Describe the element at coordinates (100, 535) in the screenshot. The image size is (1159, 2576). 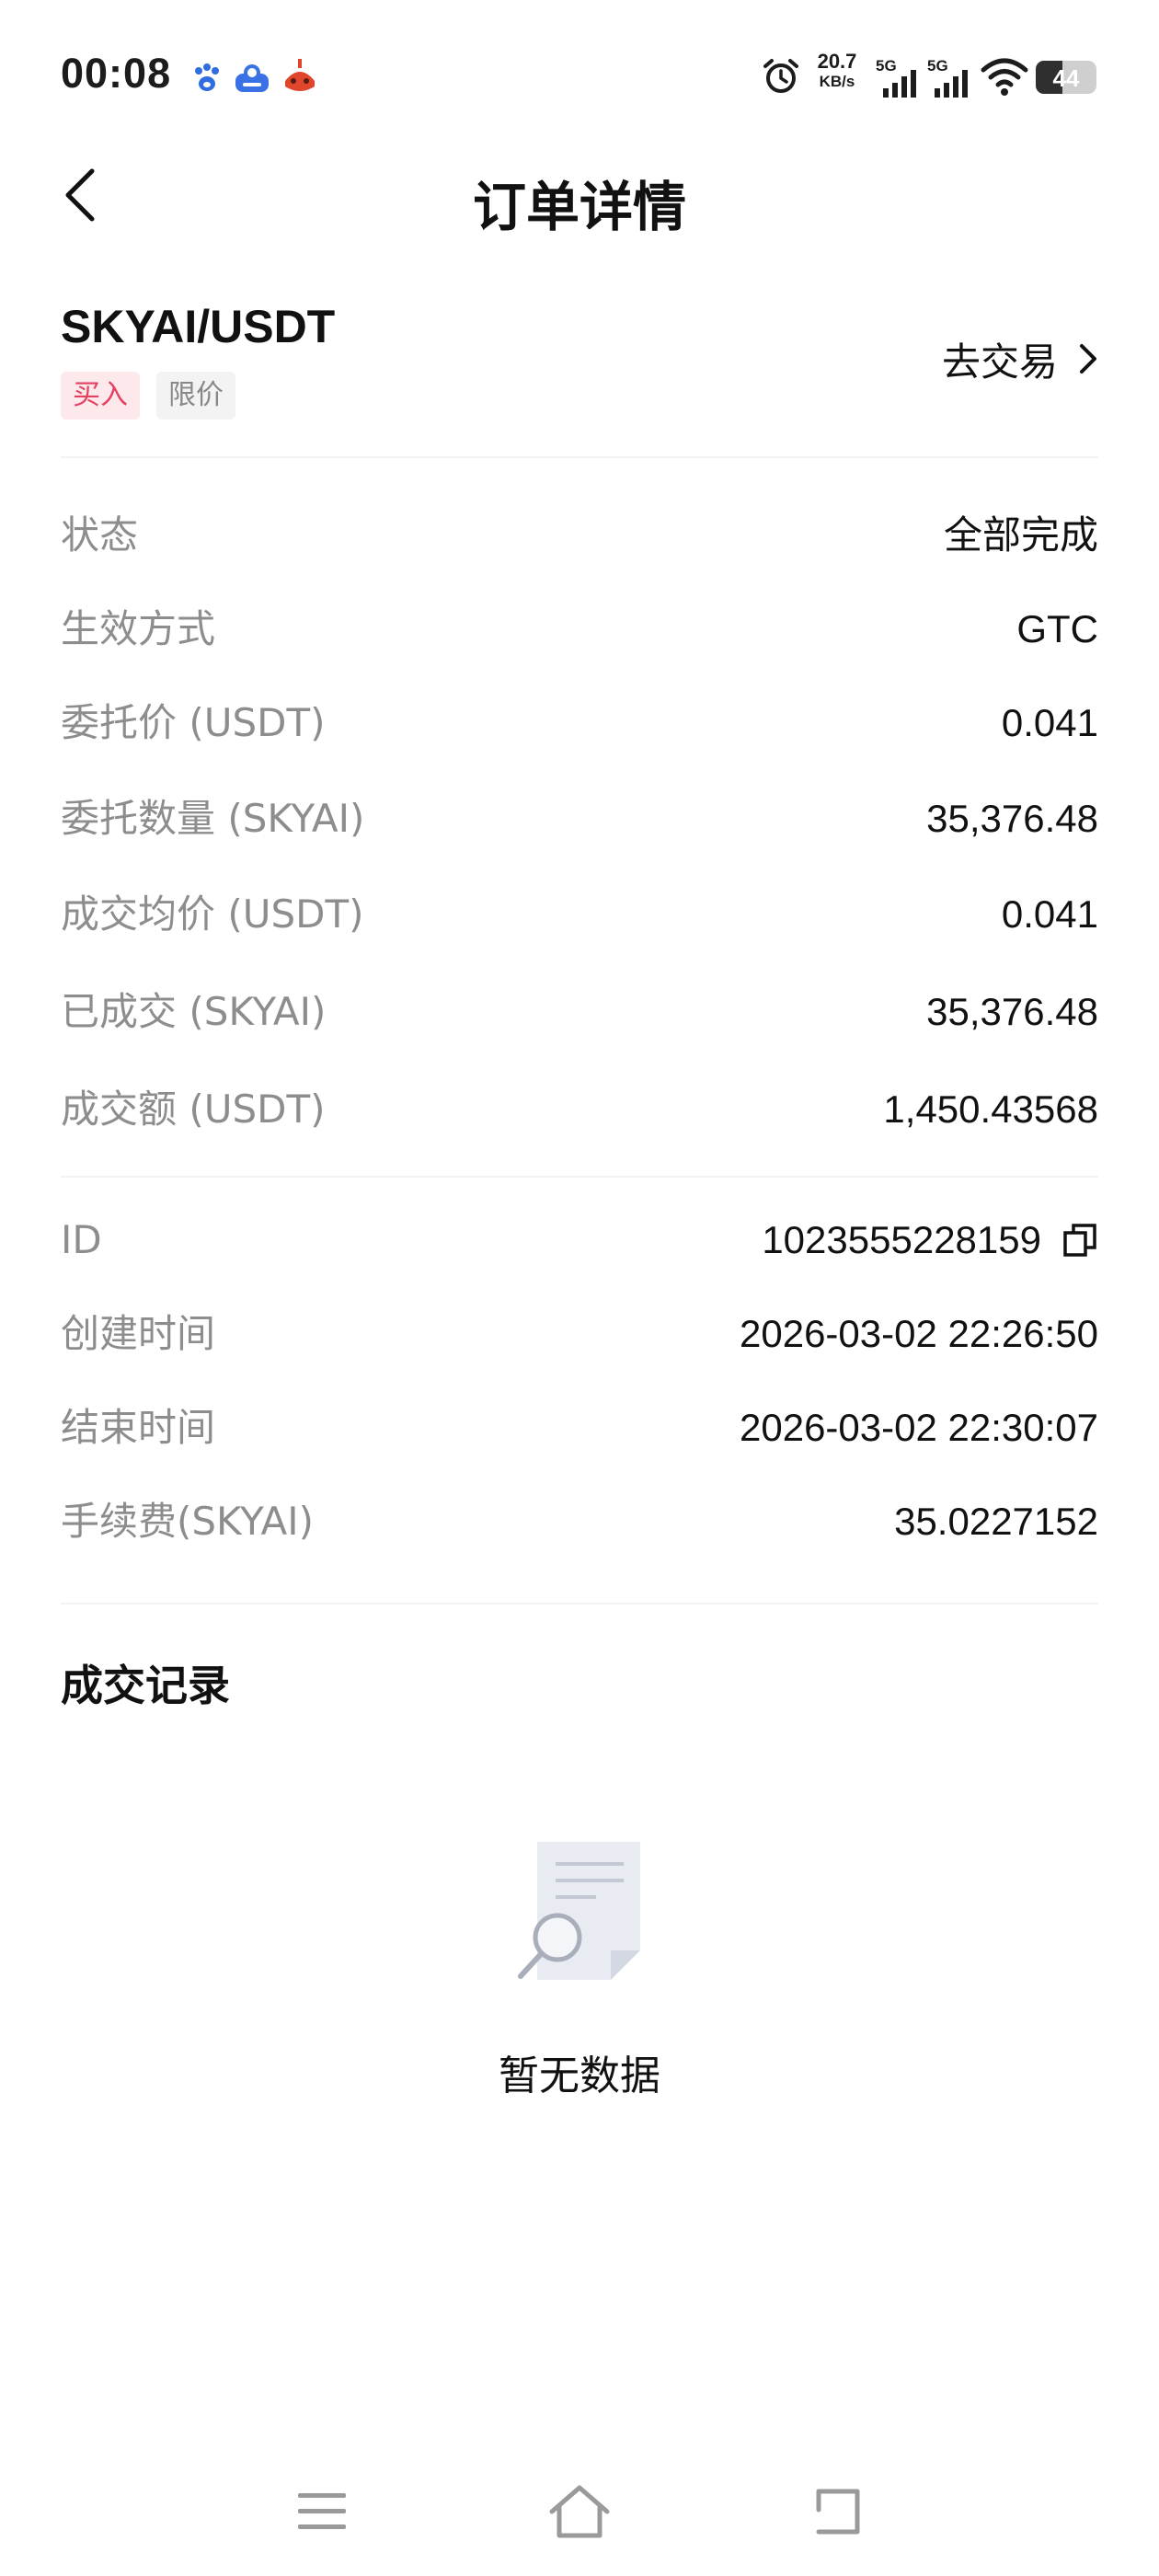
I see `detail-label: 状态` at that location.